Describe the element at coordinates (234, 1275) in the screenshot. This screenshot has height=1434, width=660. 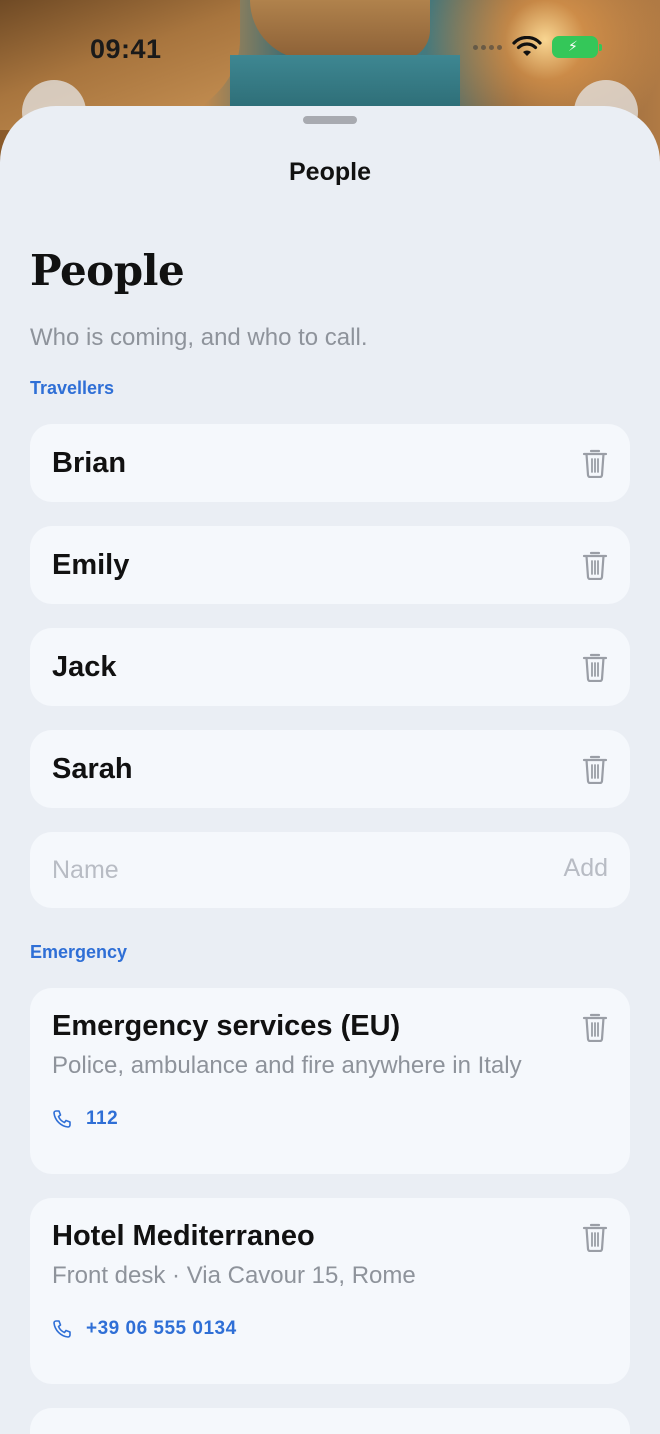
I see `contact-detail: Front desk · Via Cavour 15, Rome` at that location.